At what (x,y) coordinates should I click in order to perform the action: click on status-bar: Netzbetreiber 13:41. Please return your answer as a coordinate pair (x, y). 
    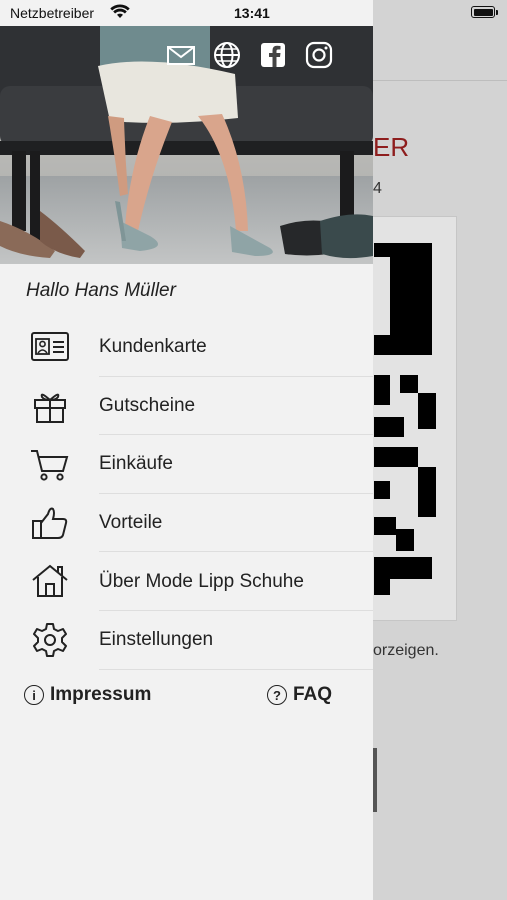
    Looking at the image, I should click on (253, 13).